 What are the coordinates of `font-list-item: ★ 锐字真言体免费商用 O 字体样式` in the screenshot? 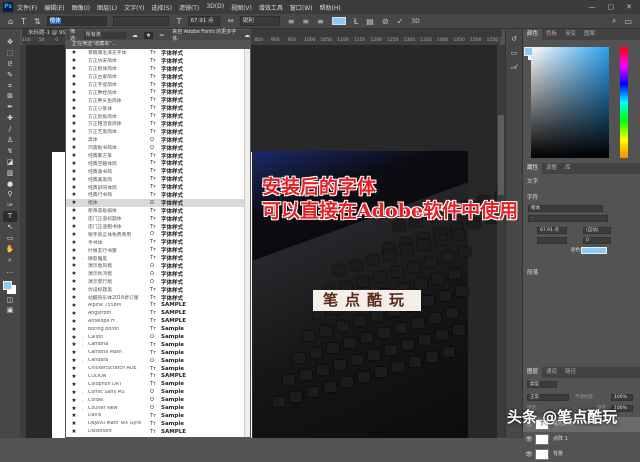 It's located at (158, 234).